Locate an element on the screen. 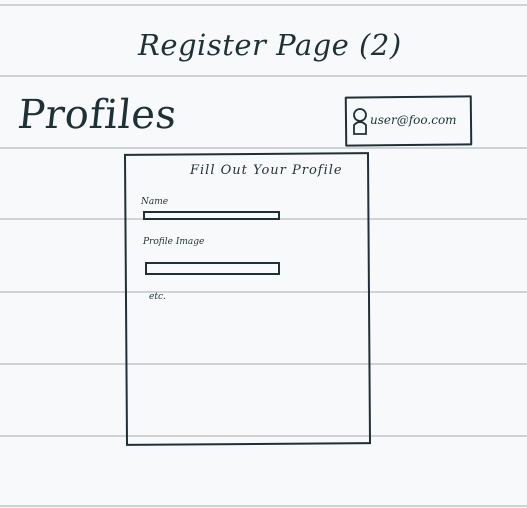 The image size is (527, 508). page-heading: Register Page (2) is located at coordinates (270, 45).